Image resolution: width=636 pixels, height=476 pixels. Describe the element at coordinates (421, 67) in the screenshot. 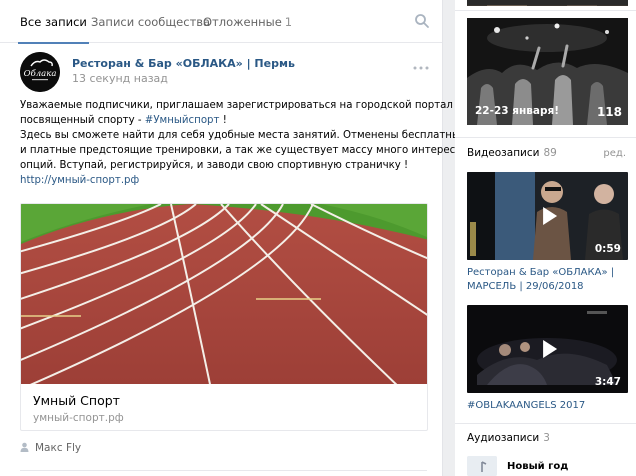

I see `post-more-icon` at that location.